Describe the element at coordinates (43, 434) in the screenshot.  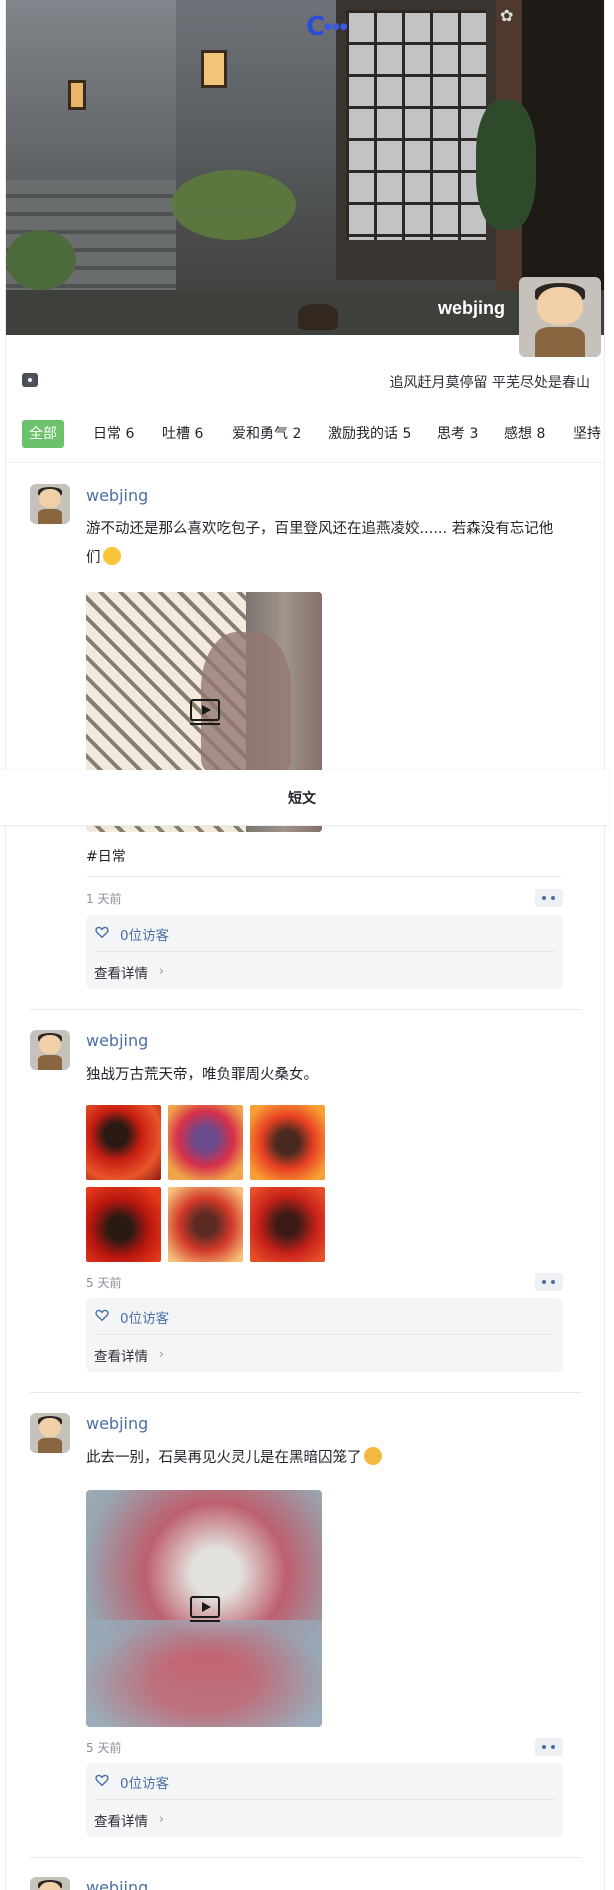
I see `tab-all: 全部` at that location.